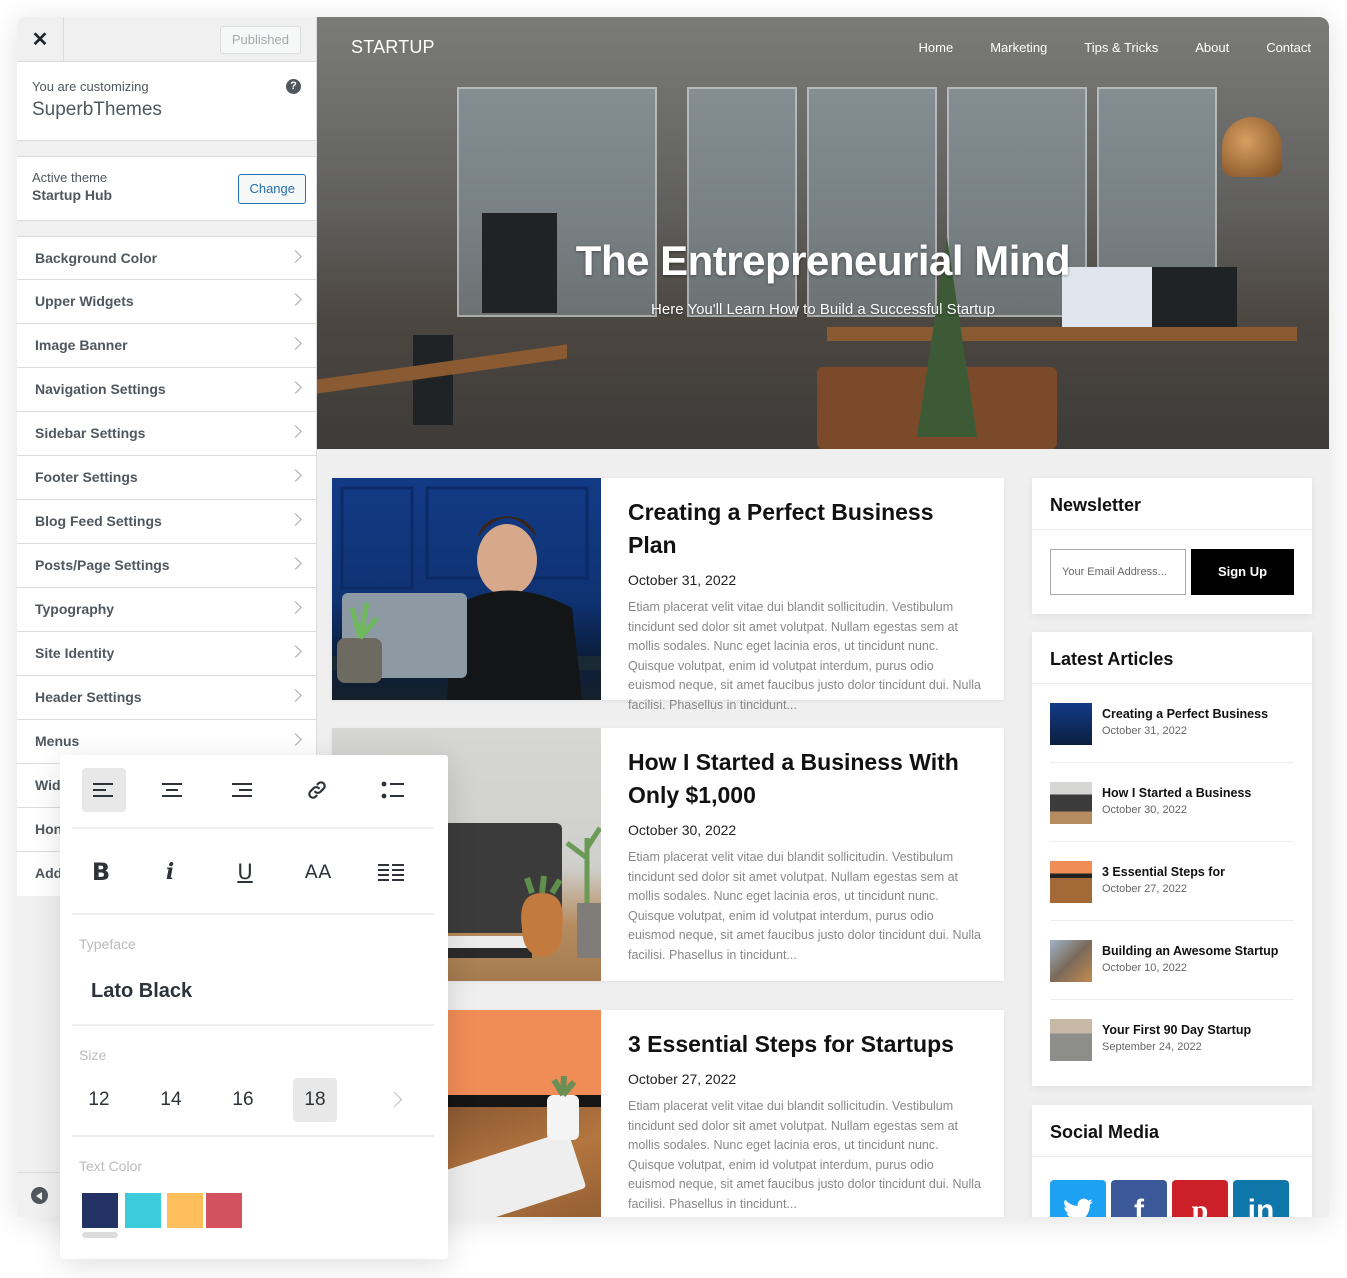 This screenshot has width=1347, height=1278. Describe the element at coordinates (1288, 47) in the screenshot. I see `nav-contact: Contact` at that location.